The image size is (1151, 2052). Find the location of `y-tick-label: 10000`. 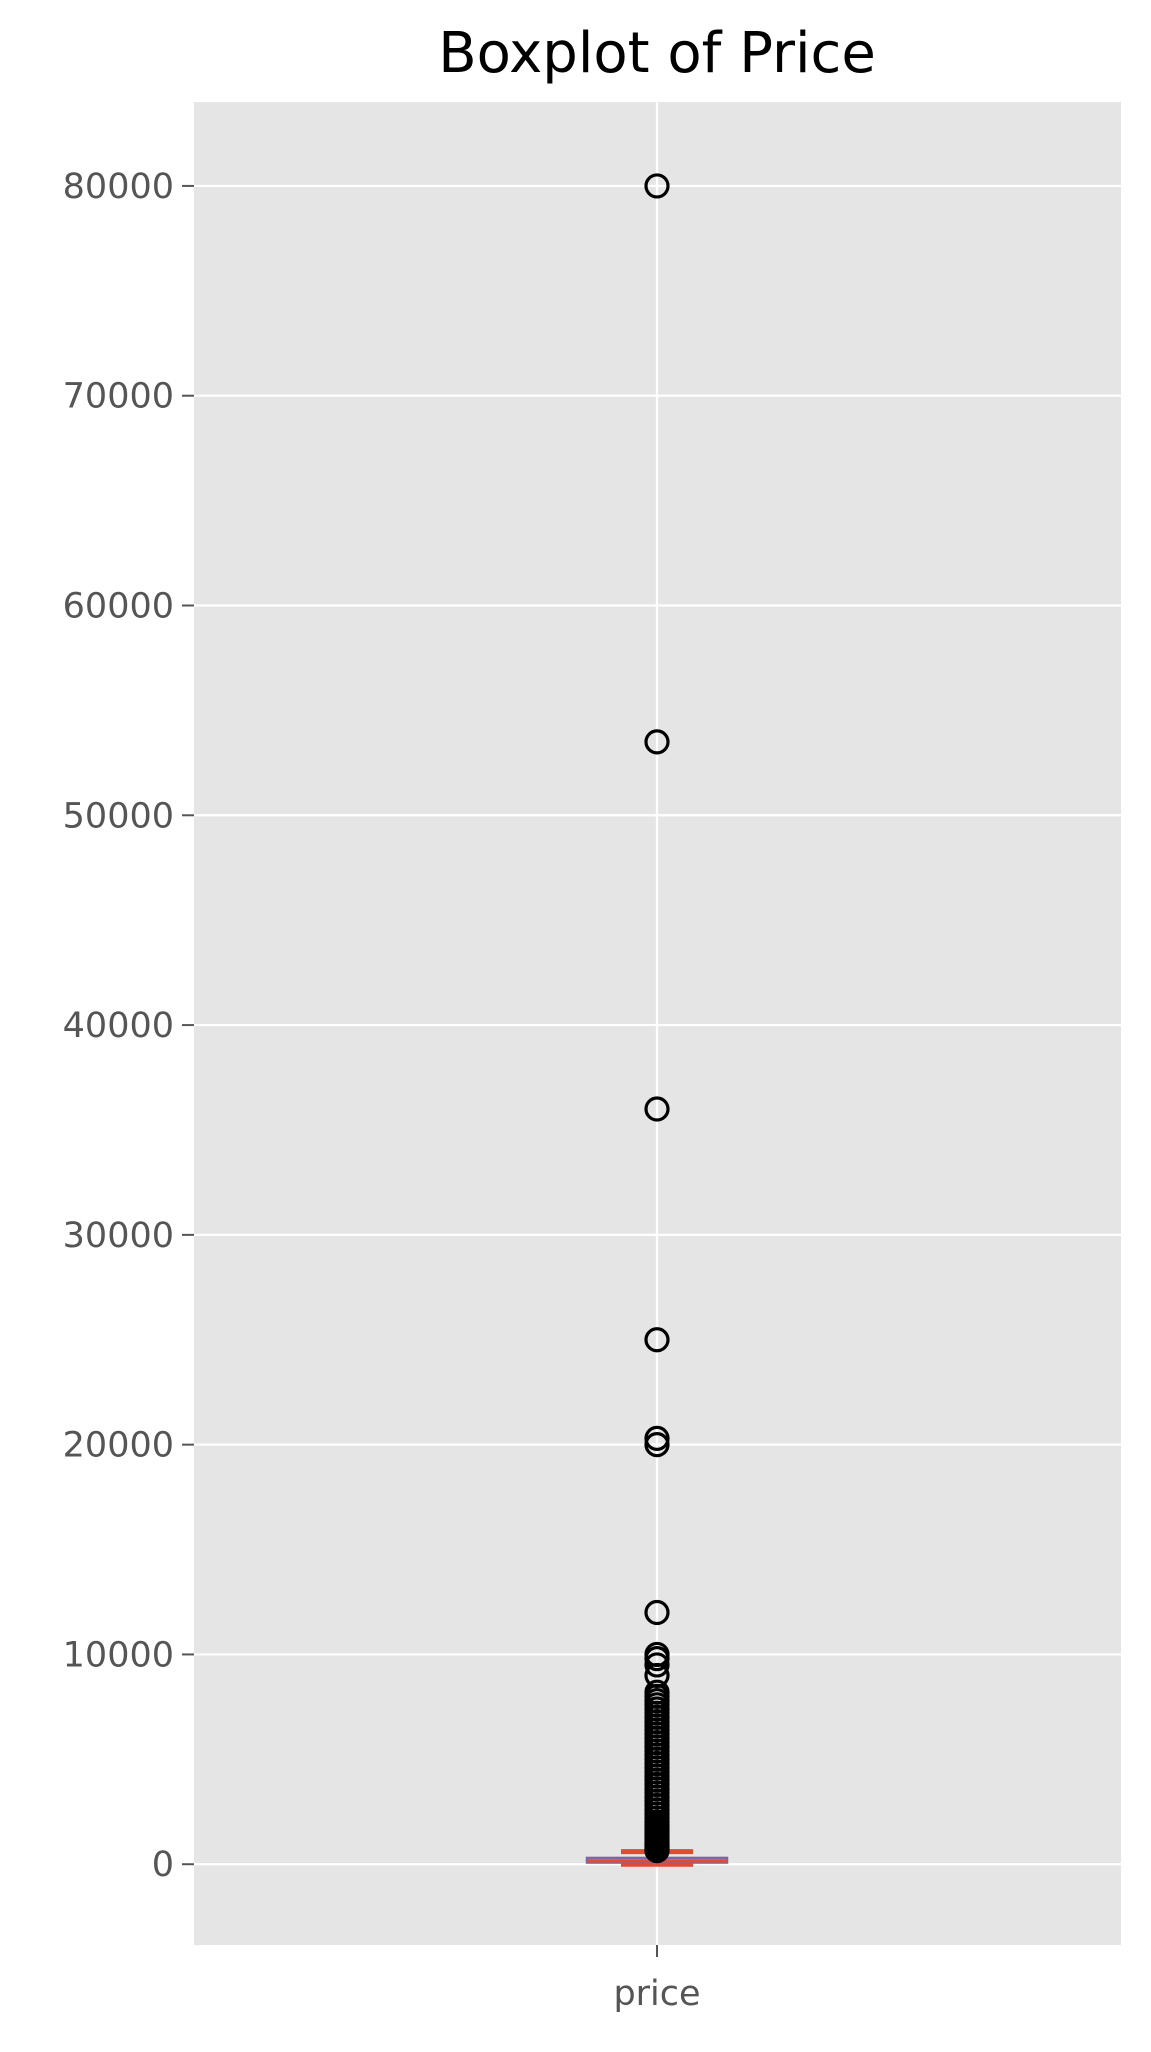

y-tick-label: 10000 is located at coordinates (118, 1655).